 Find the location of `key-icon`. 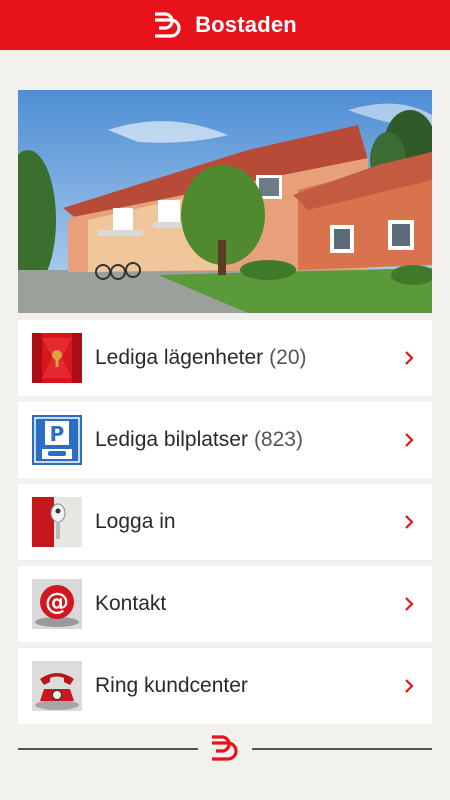

key-icon is located at coordinates (57, 522).